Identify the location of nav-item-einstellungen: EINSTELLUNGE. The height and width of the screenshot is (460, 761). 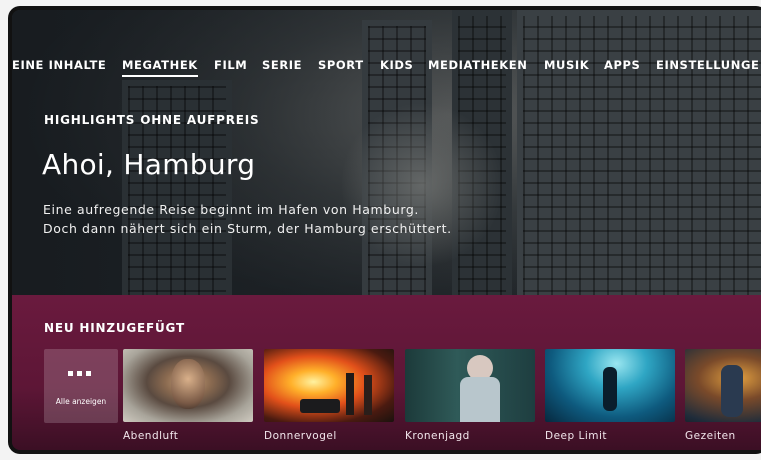
(707, 65).